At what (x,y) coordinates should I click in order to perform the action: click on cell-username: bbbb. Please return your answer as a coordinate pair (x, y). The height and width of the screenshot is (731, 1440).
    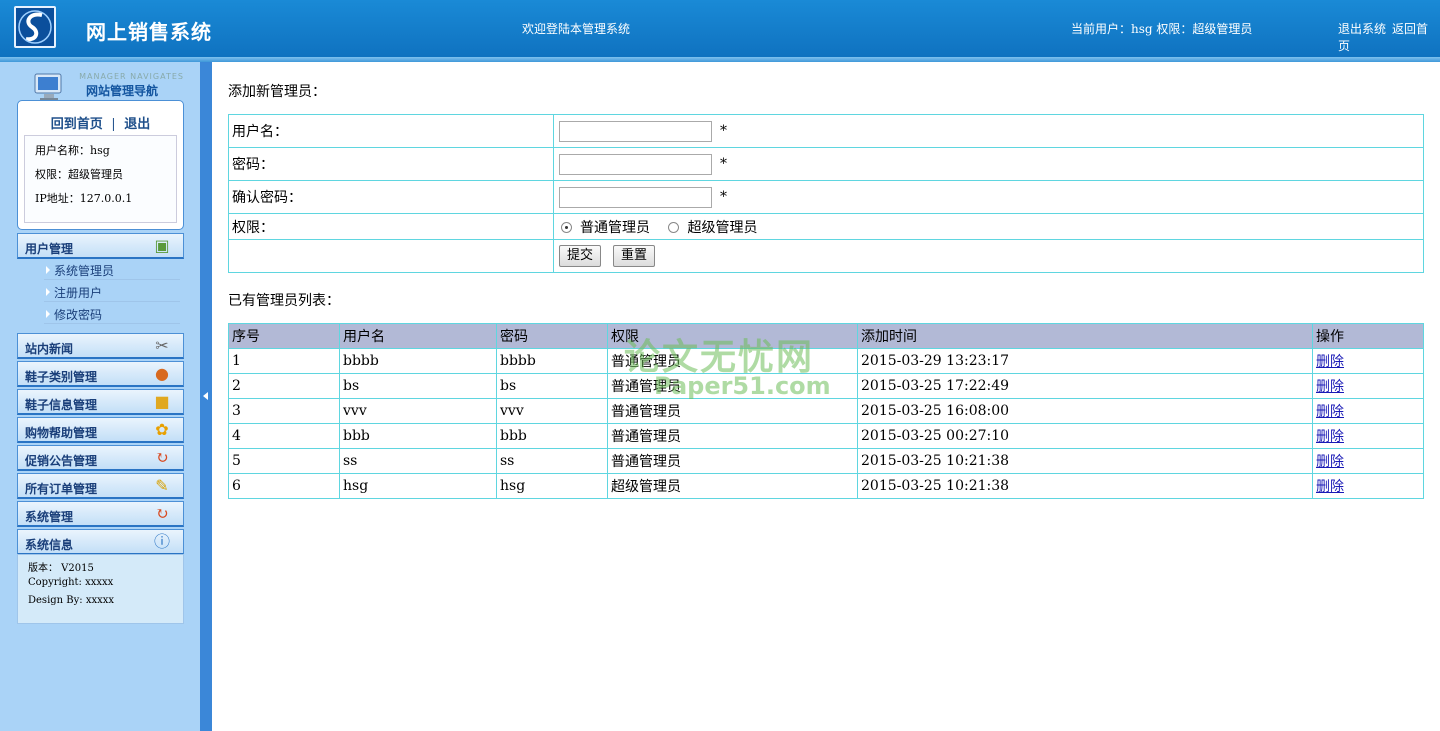
    Looking at the image, I should click on (418, 361).